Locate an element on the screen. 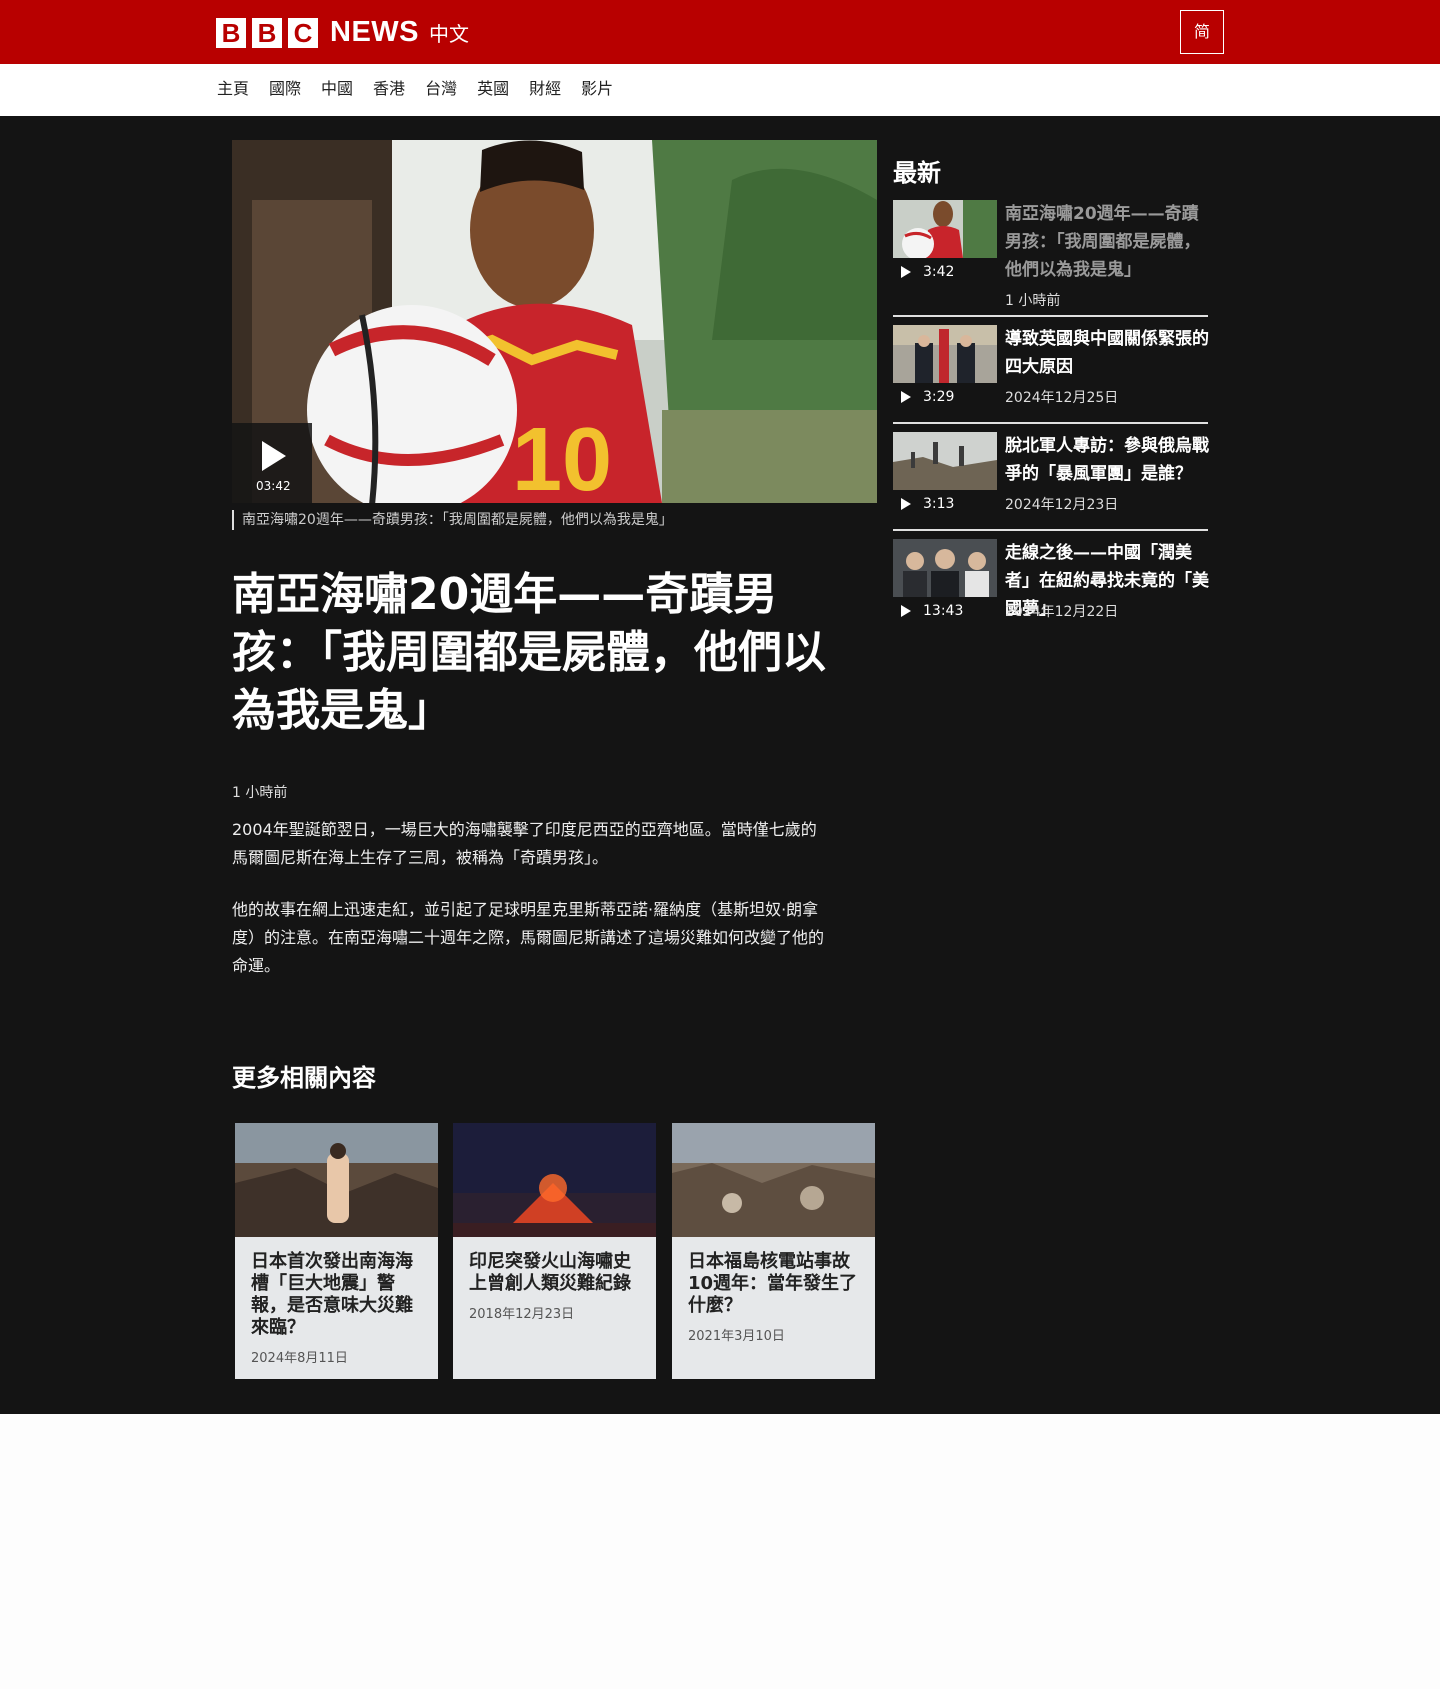 This screenshot has width=1440, height=1689. related-card: 印尼突發火山海嘯史上曾創人類災難紀錄 2018年12月23日 is located at coordinates (554, 1251).